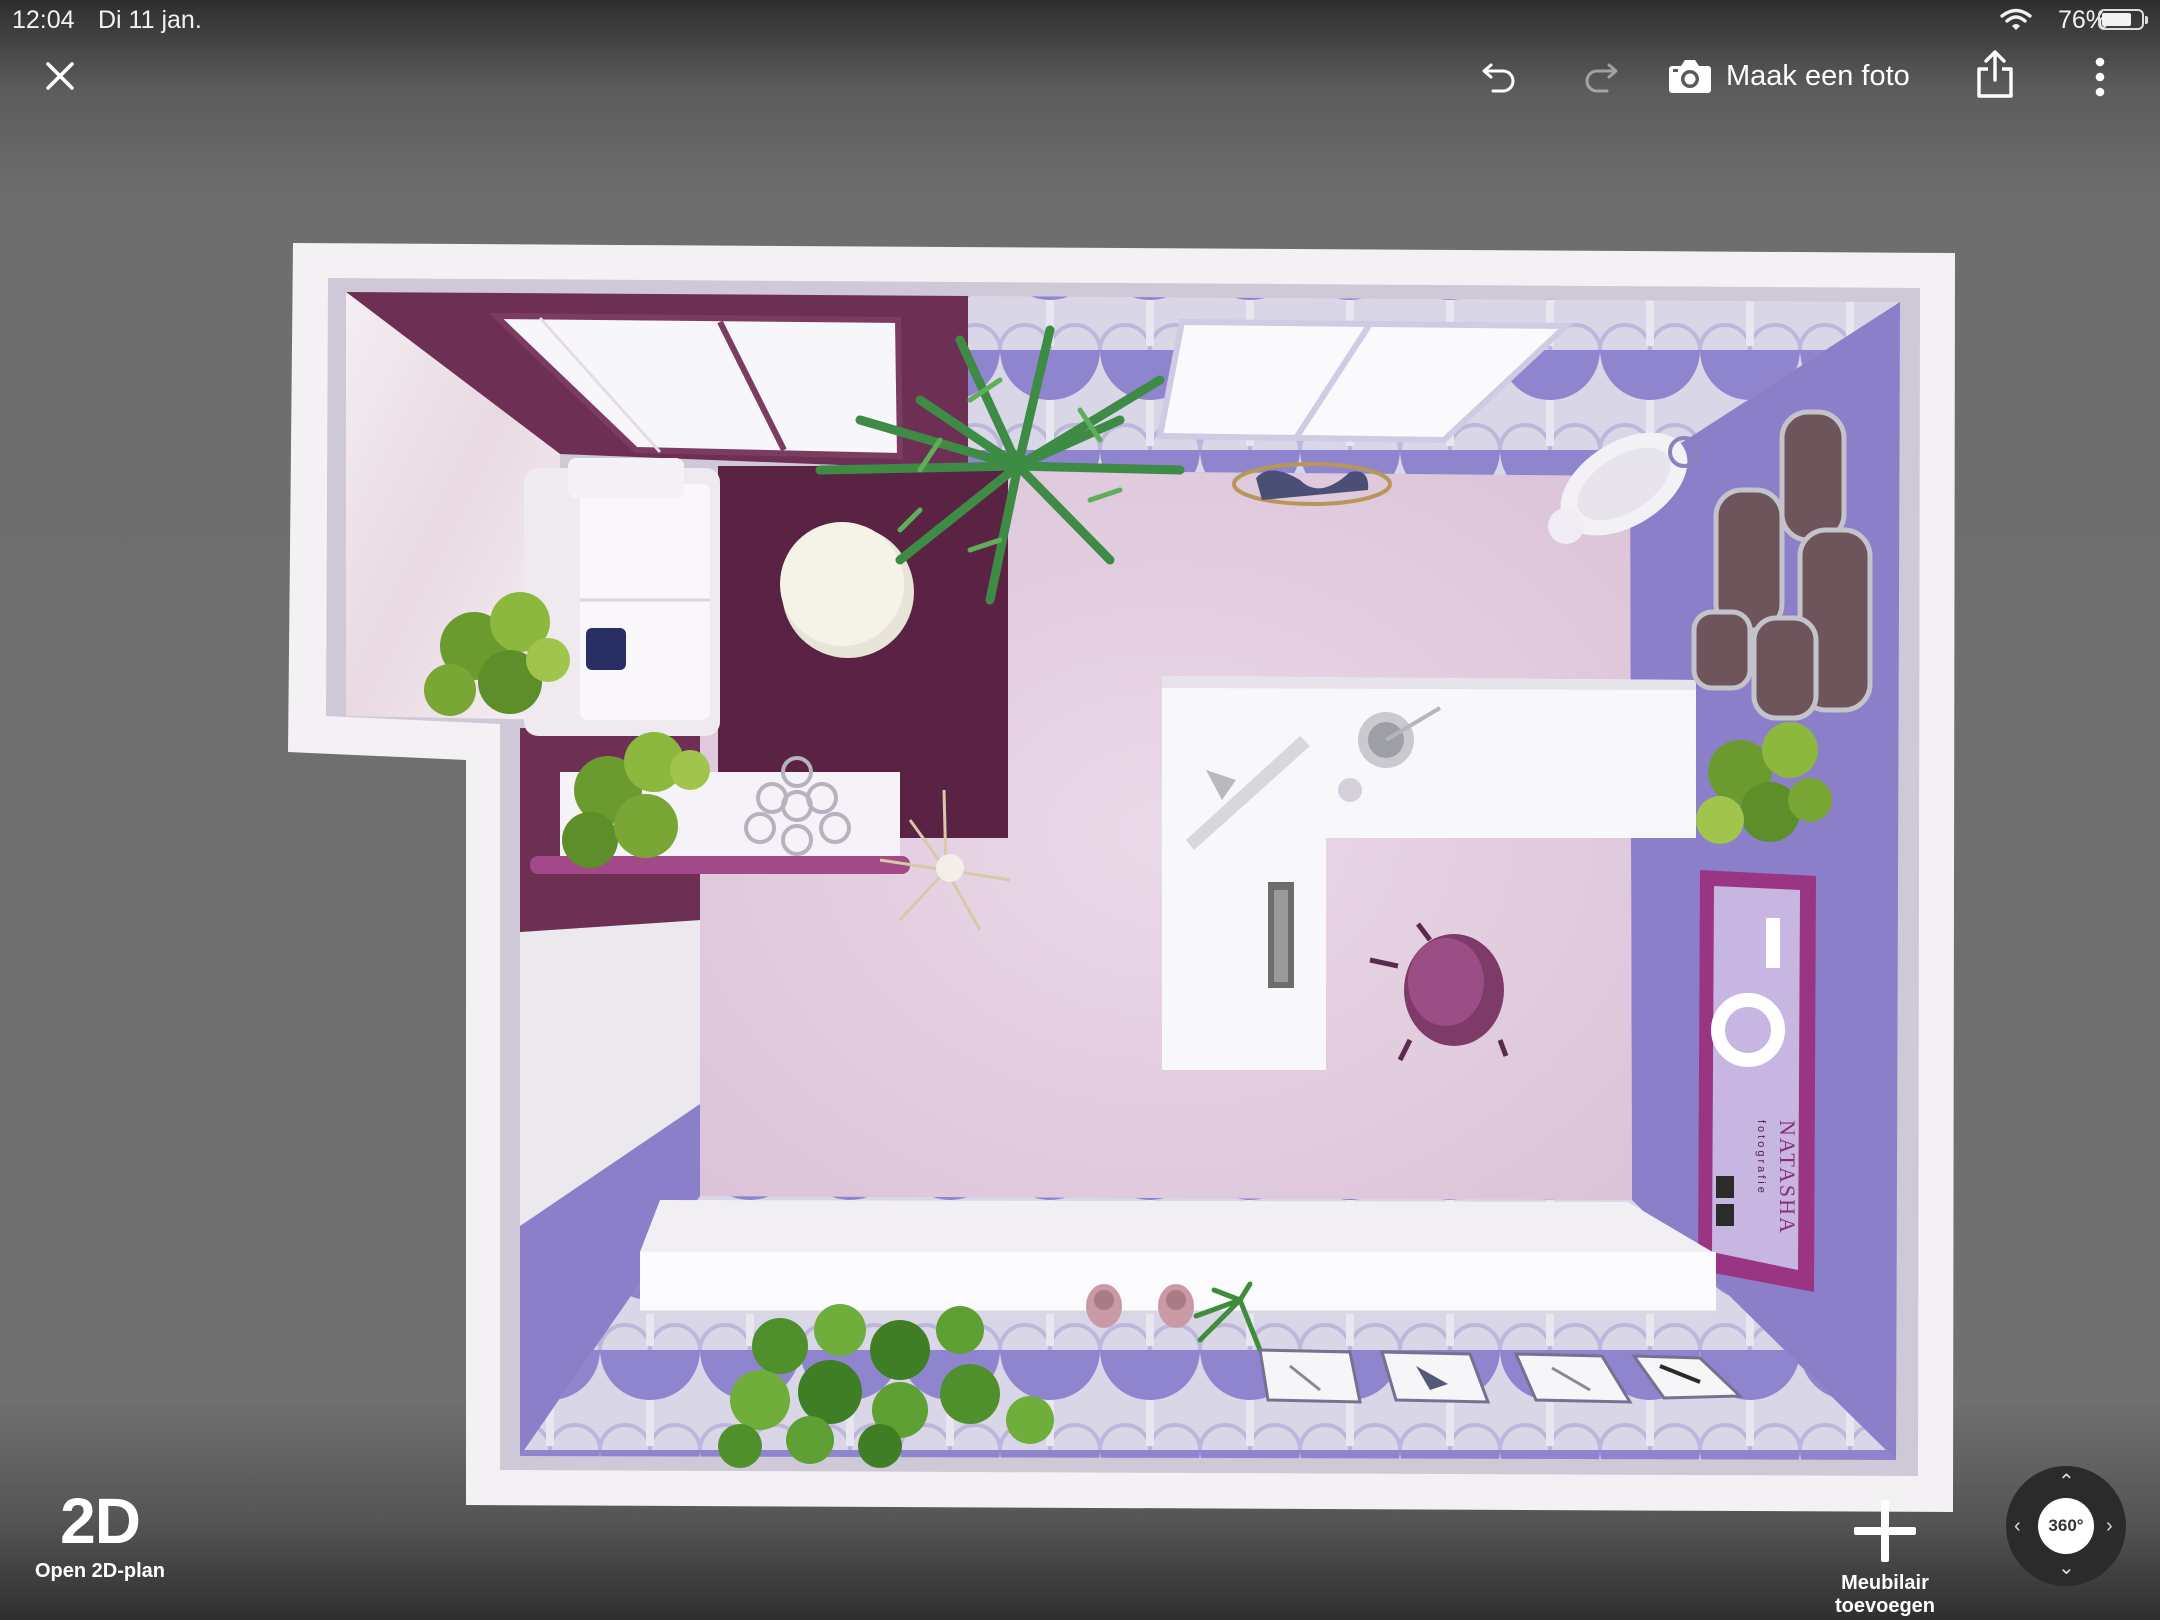  What do you see at coordinates (1787, 1177) in the screenshot?
I see `poster-name: NATASHA` at bounding box center [1787, 1177].